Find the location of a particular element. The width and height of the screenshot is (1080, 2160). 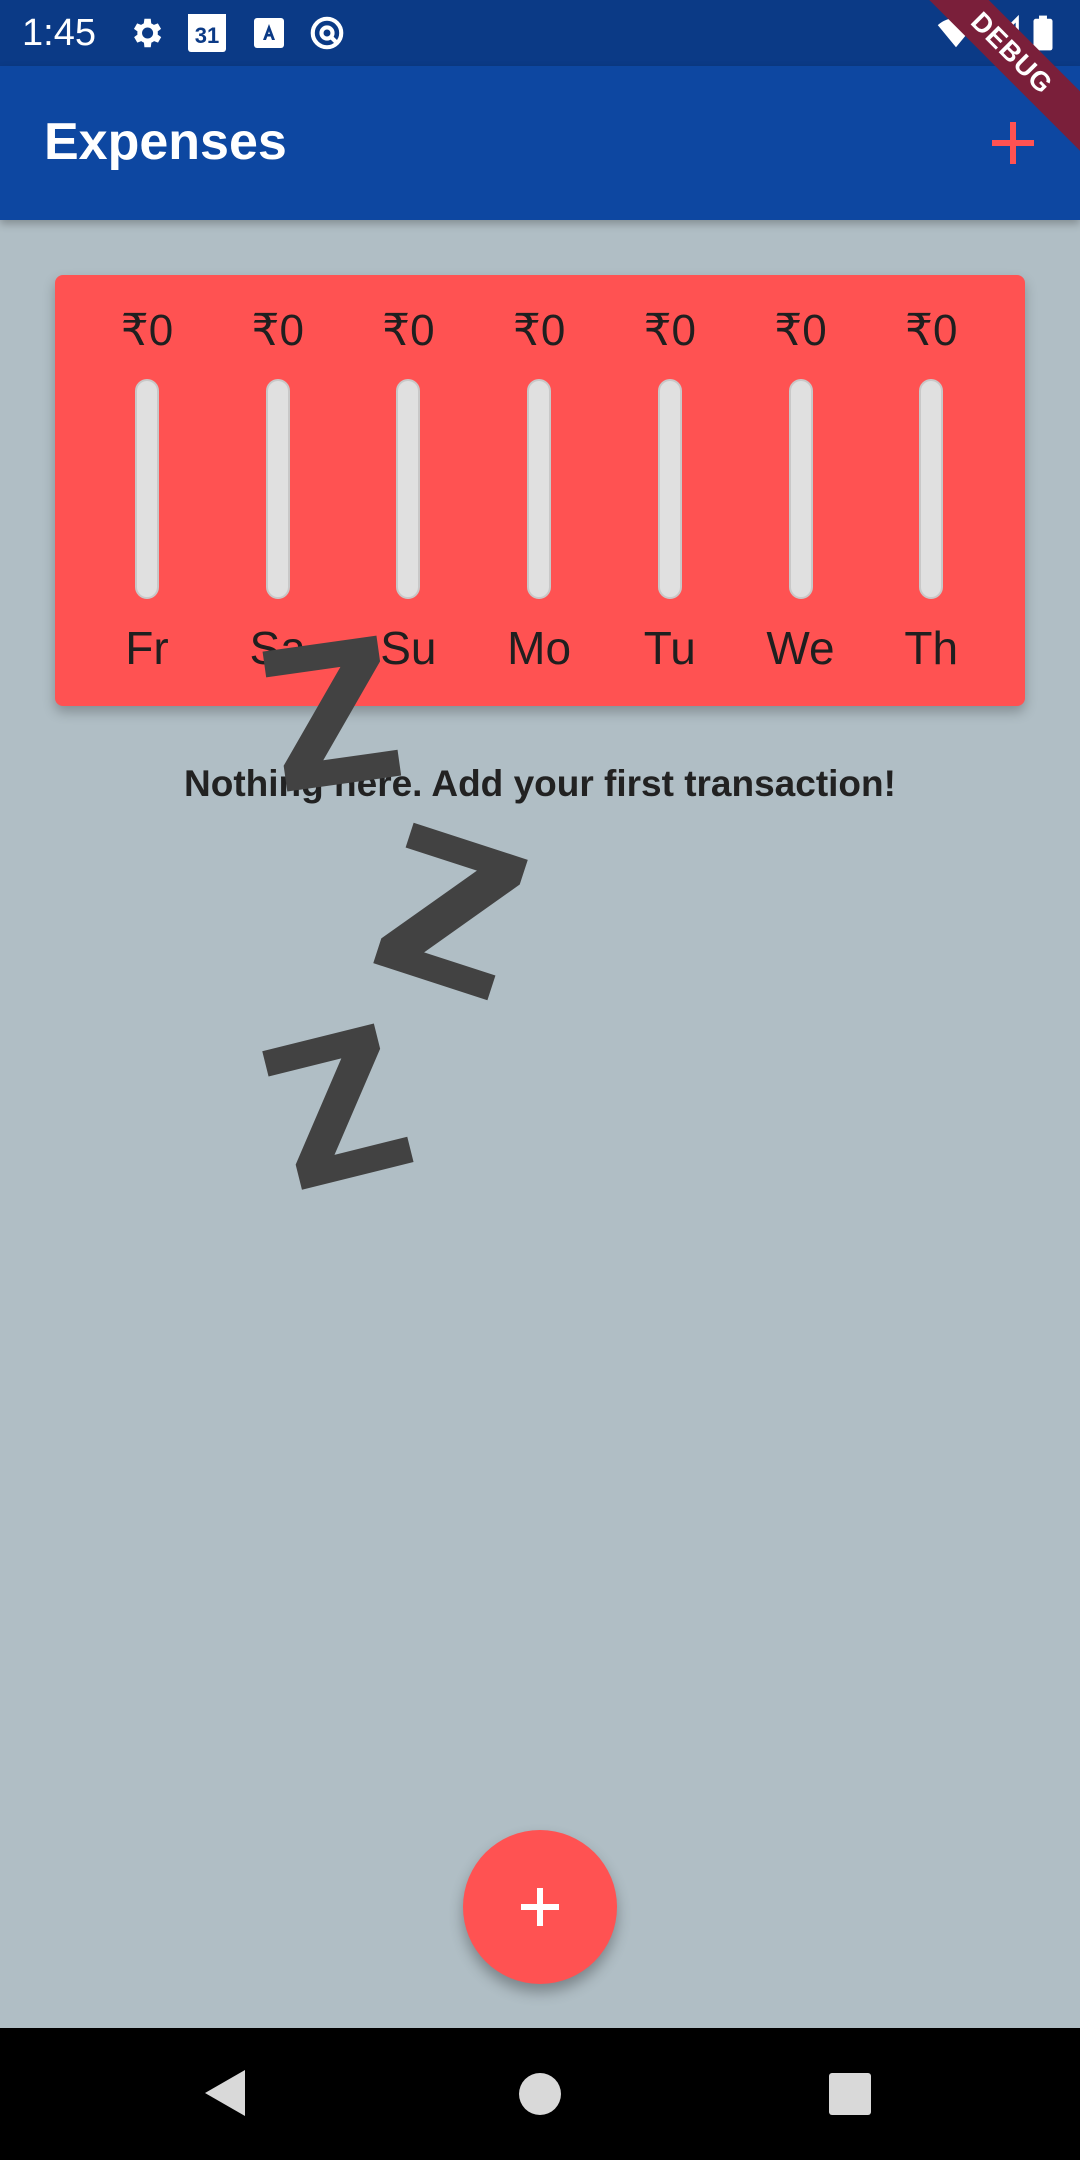

home-icon is located at coordinates (540, 2094).